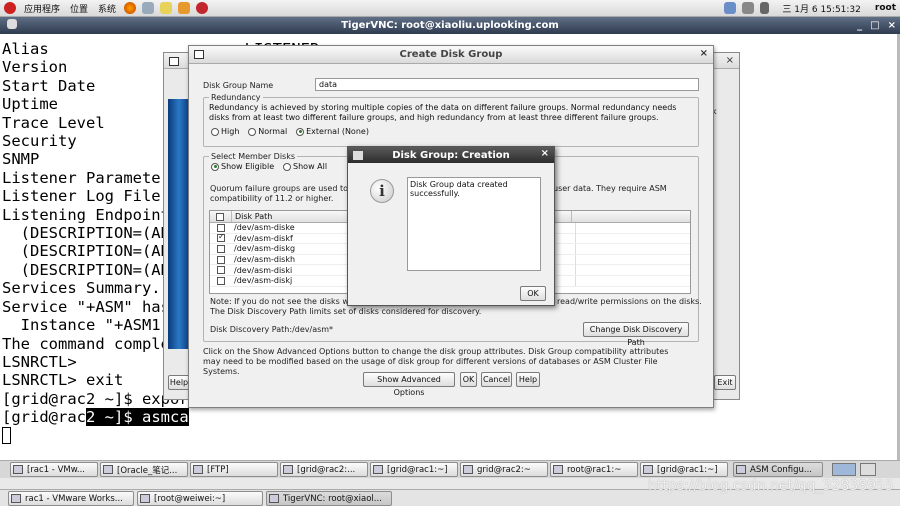  I want to click on volume-icon, so click(765, 8).